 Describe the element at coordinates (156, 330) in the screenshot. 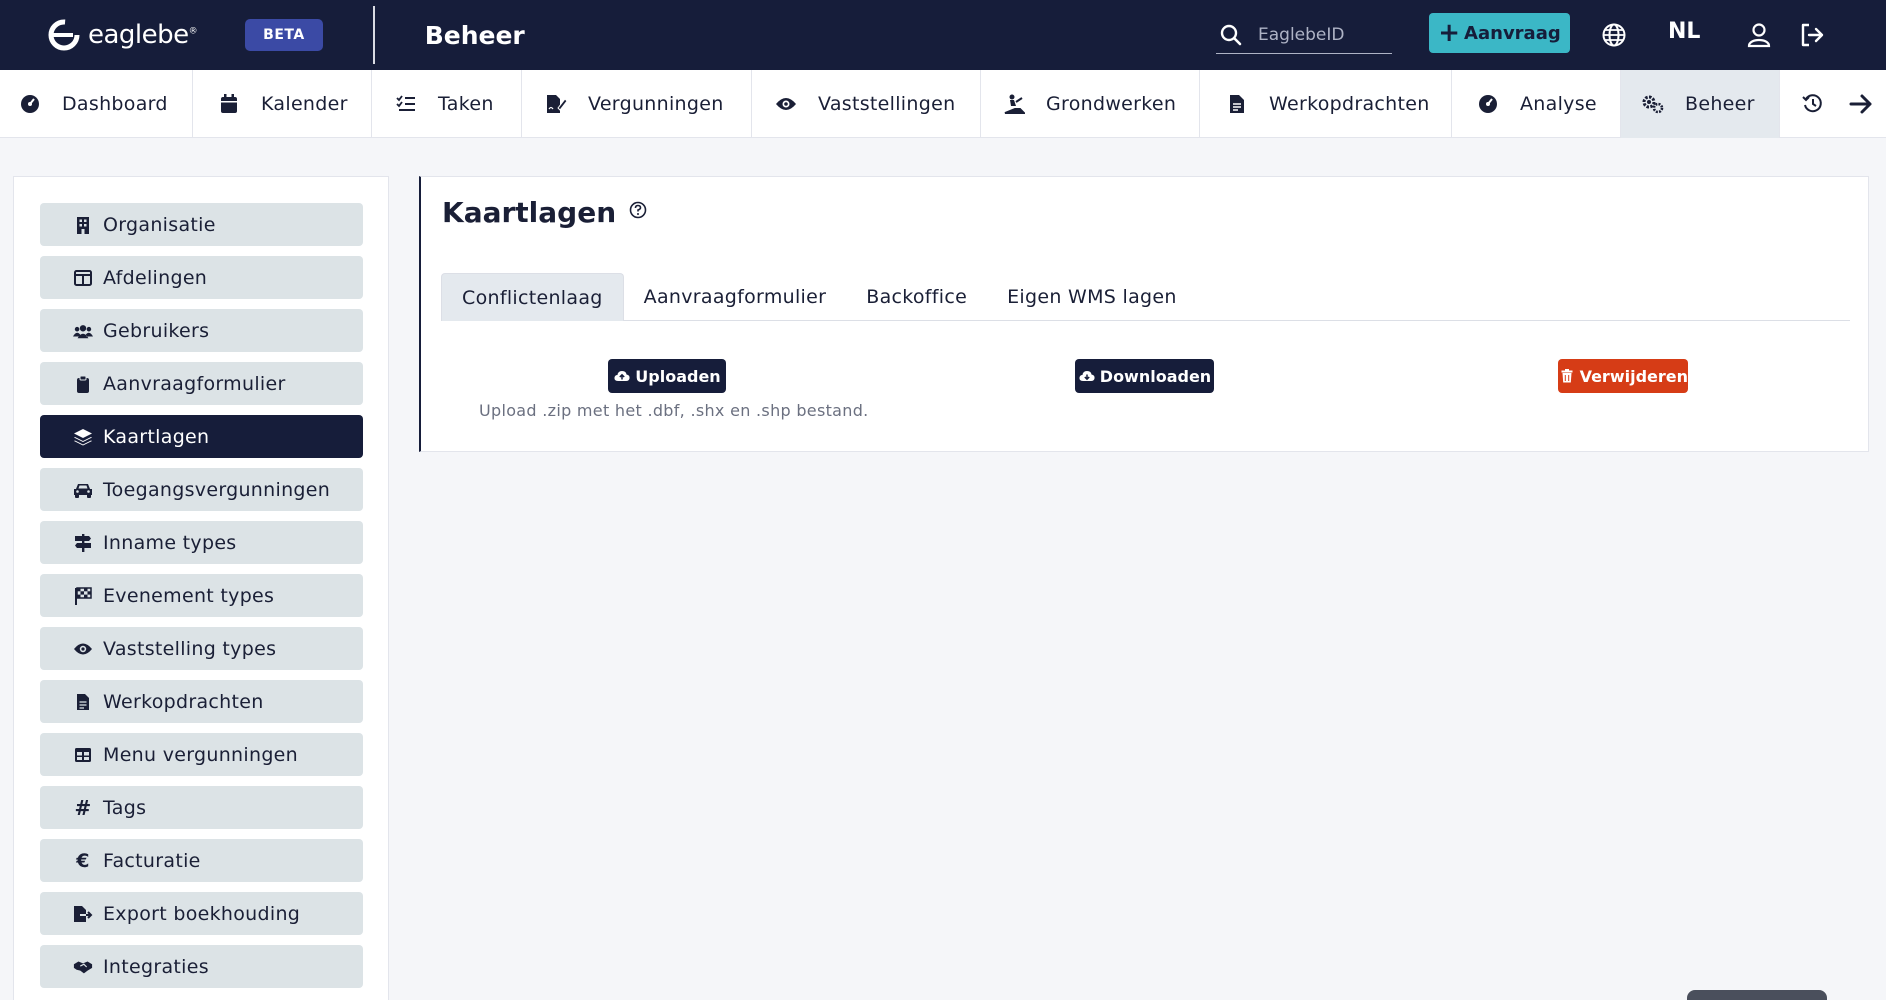

I see `sidebar-item-label: Gebruikers` at that location.